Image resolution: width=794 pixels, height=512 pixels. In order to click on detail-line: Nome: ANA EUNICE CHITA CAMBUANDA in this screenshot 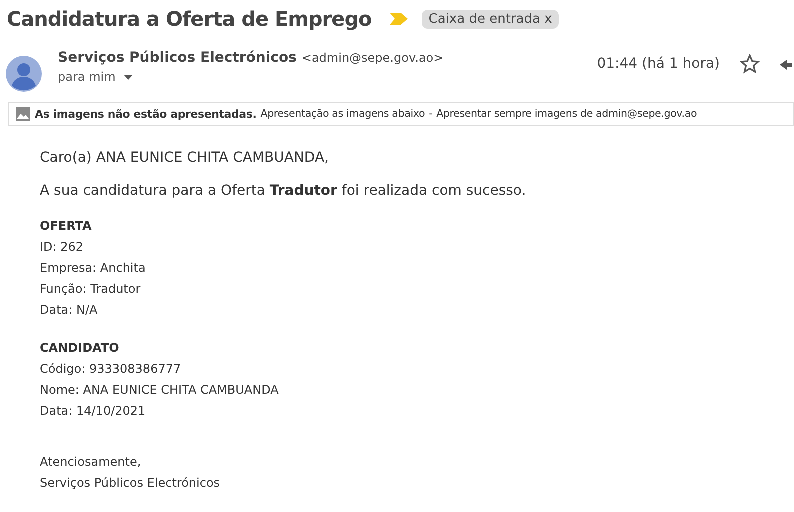, I will do `click(160, 390)`.